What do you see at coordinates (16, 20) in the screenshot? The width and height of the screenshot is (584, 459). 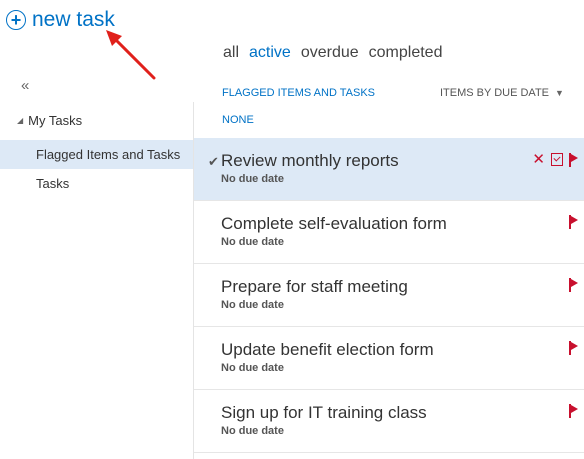 I see `plus-circle-icon: +` at bounding box center [16, 20].